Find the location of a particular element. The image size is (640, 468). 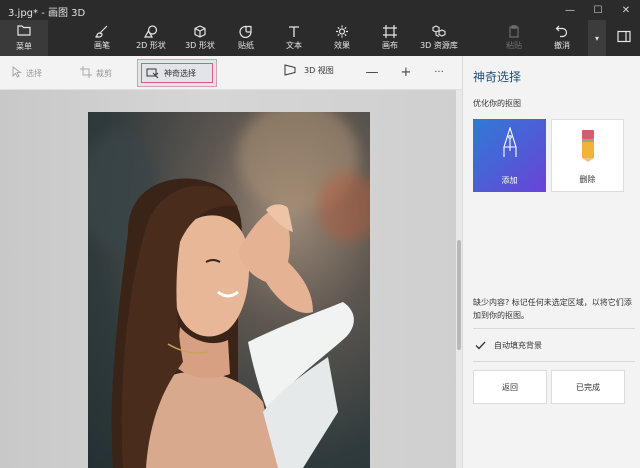

brush-icon is located at coordinates (102, 31).